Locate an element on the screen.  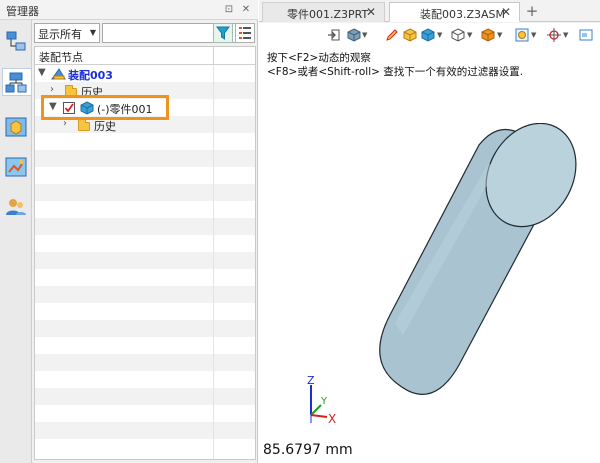
pin-icon: ⊡ is located at coordinates (229, 10).